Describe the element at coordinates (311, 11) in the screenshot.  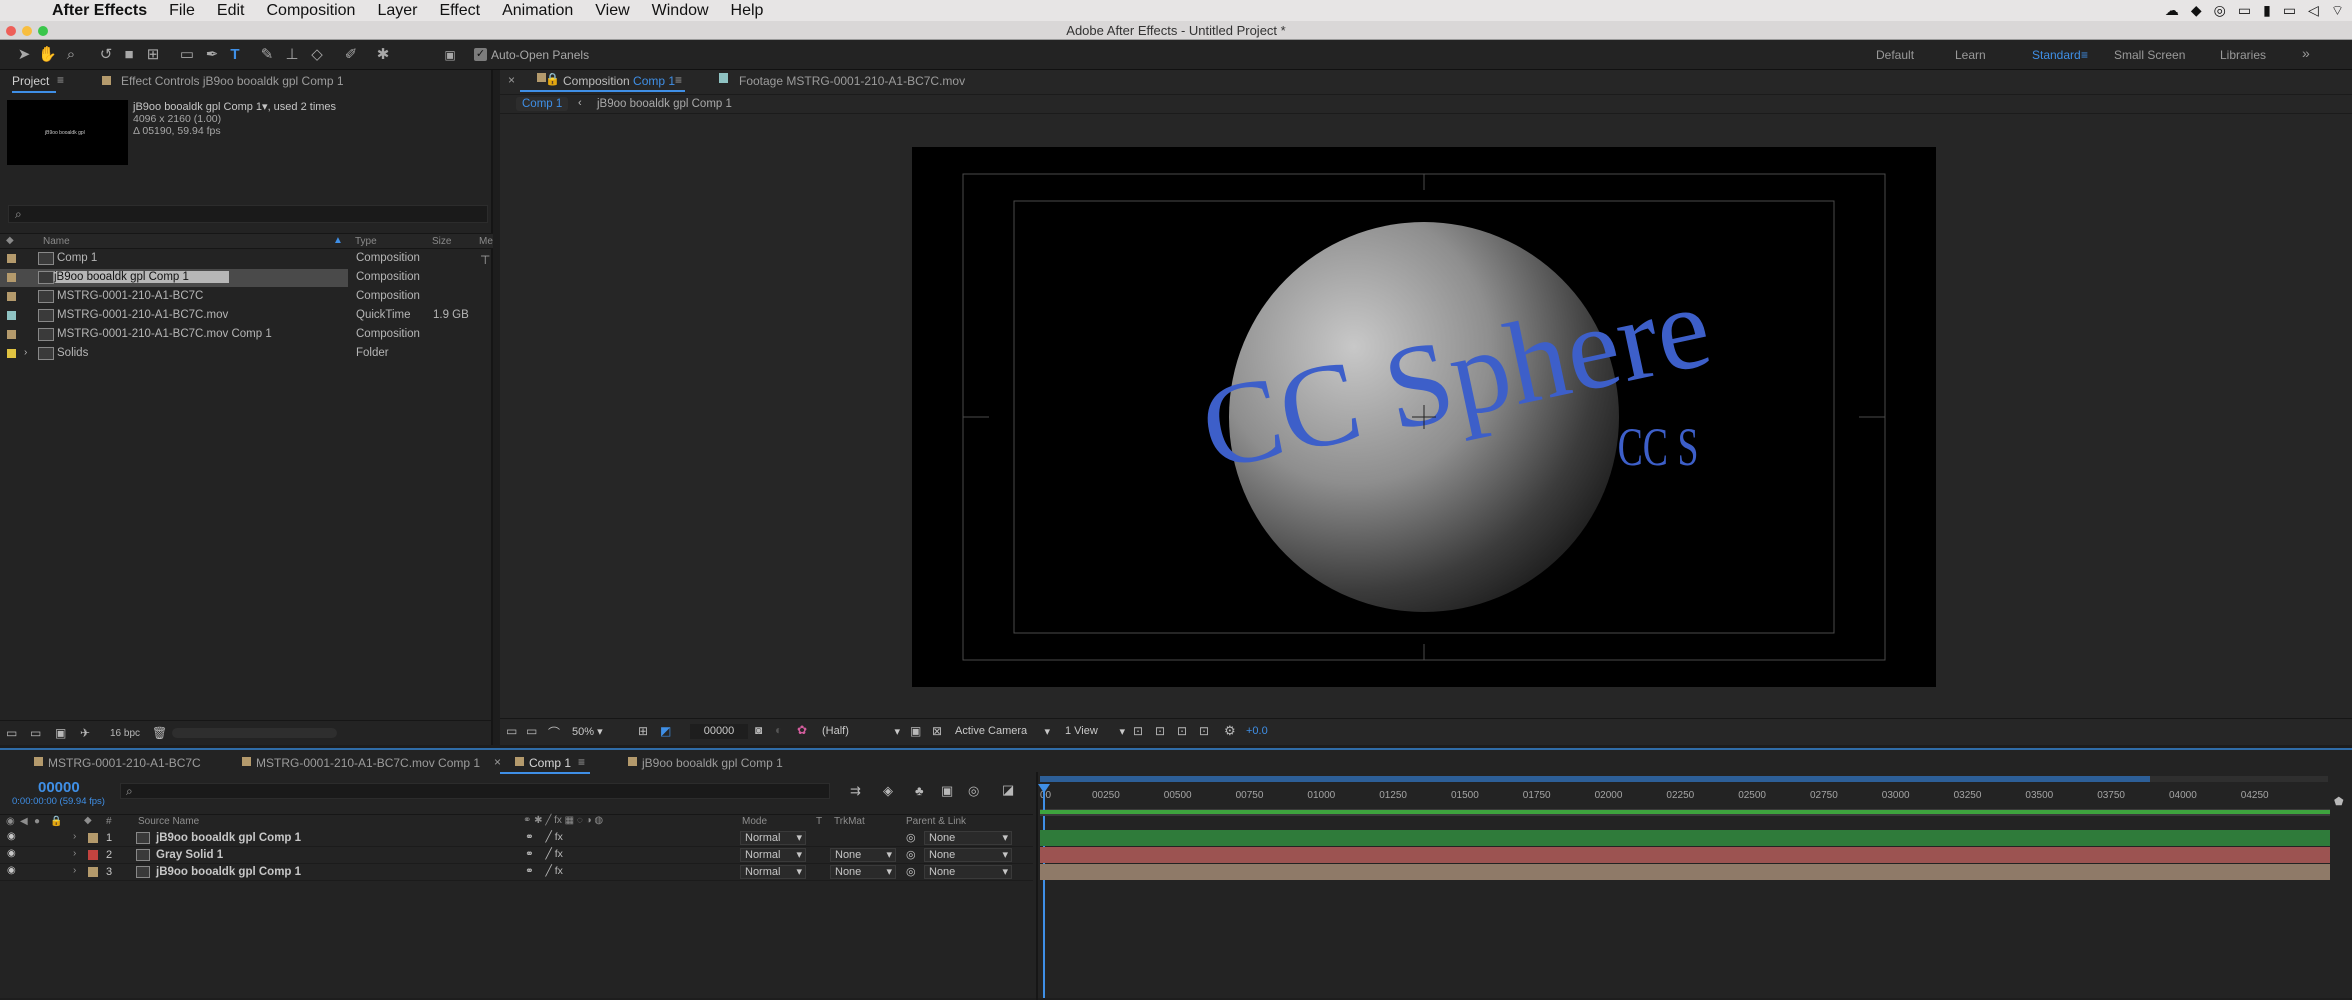
I see `menu-composition: Composition` at that location.